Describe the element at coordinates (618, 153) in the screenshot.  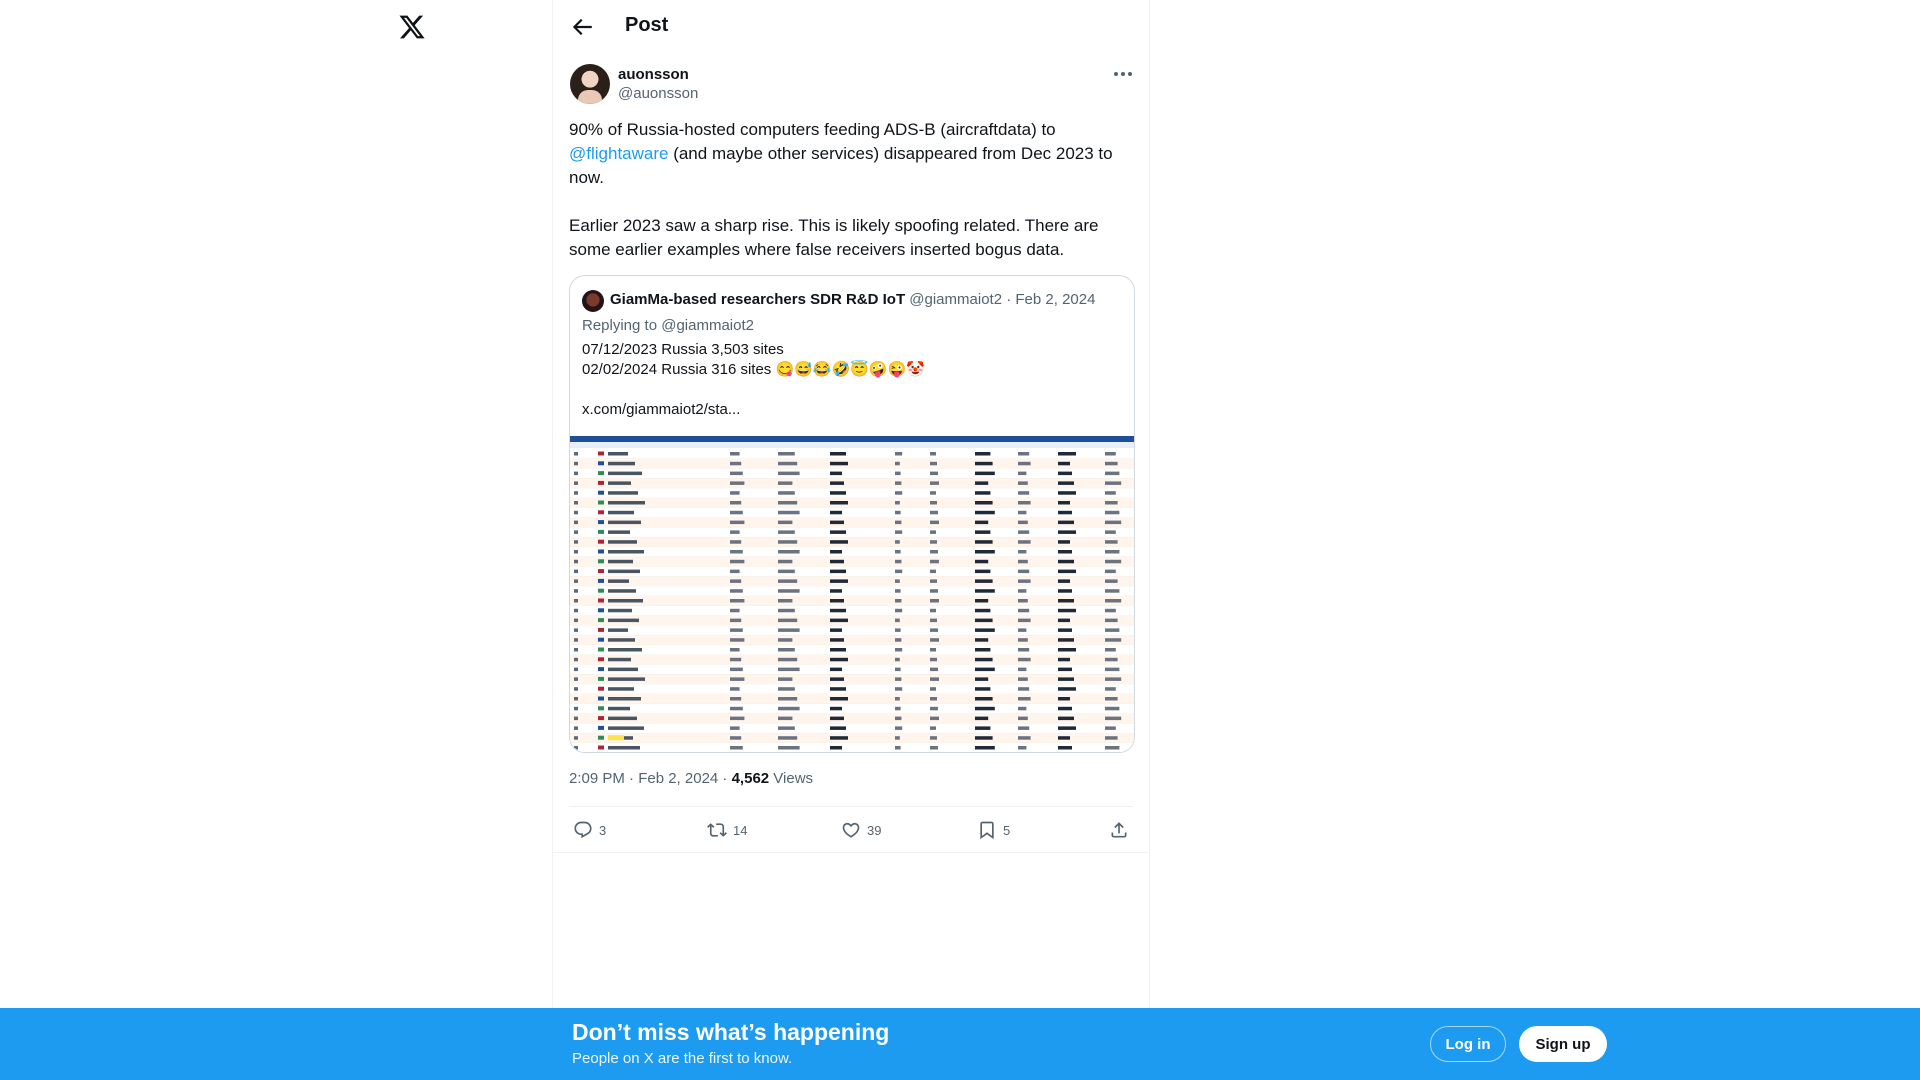
I see `mention-link: @flightaware` at that location.